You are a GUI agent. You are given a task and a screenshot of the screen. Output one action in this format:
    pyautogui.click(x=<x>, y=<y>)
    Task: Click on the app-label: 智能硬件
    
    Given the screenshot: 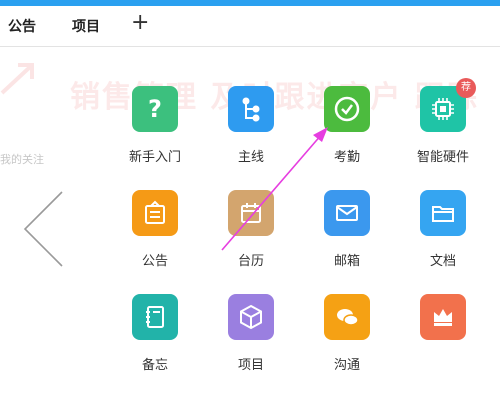 What is the action you would take?
    pyautogui.click(x=442, y=157)
    